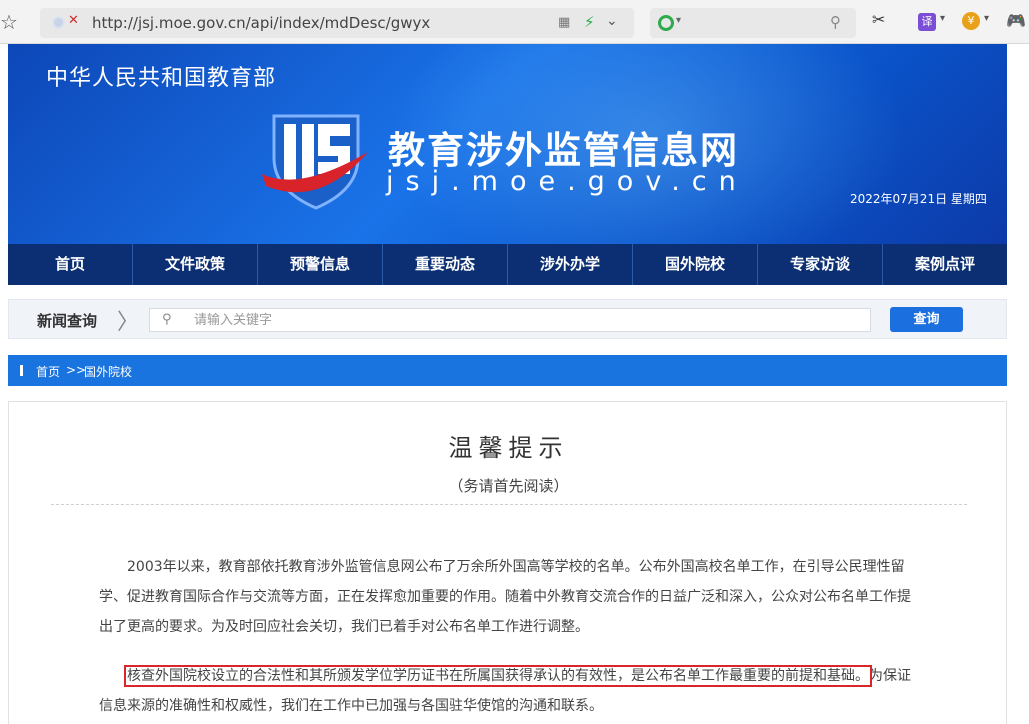 The height and width of the screenshot is (724, 1029). What do you see at coordinates (971, 21) in the screenshot?
I see `currency-icon: ¥` at bounding box center [971, 21].